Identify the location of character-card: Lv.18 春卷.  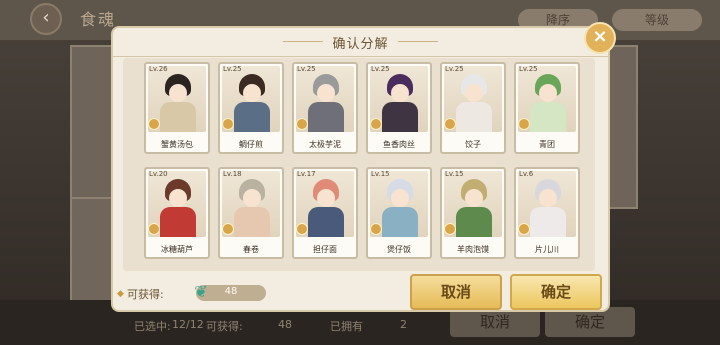
(251, 213).